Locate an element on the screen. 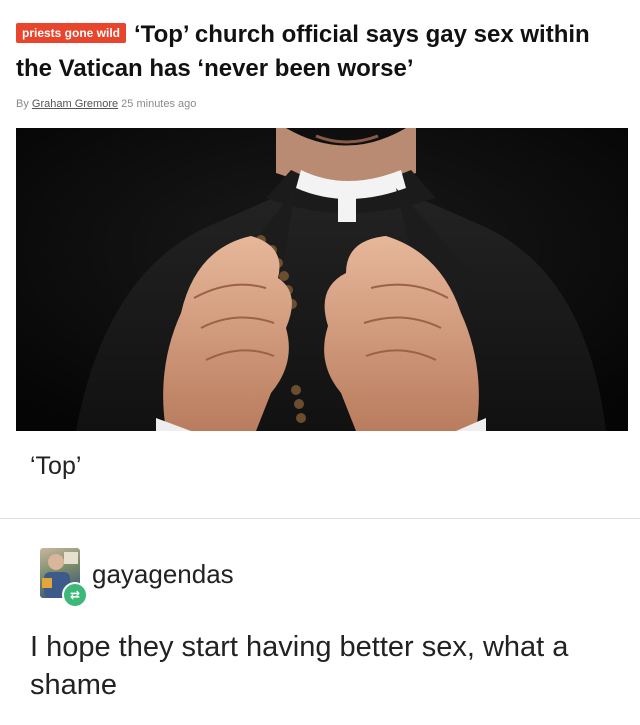  byline: By Graham Gremore 25 minutes ago is located at coordinates (106, 104).